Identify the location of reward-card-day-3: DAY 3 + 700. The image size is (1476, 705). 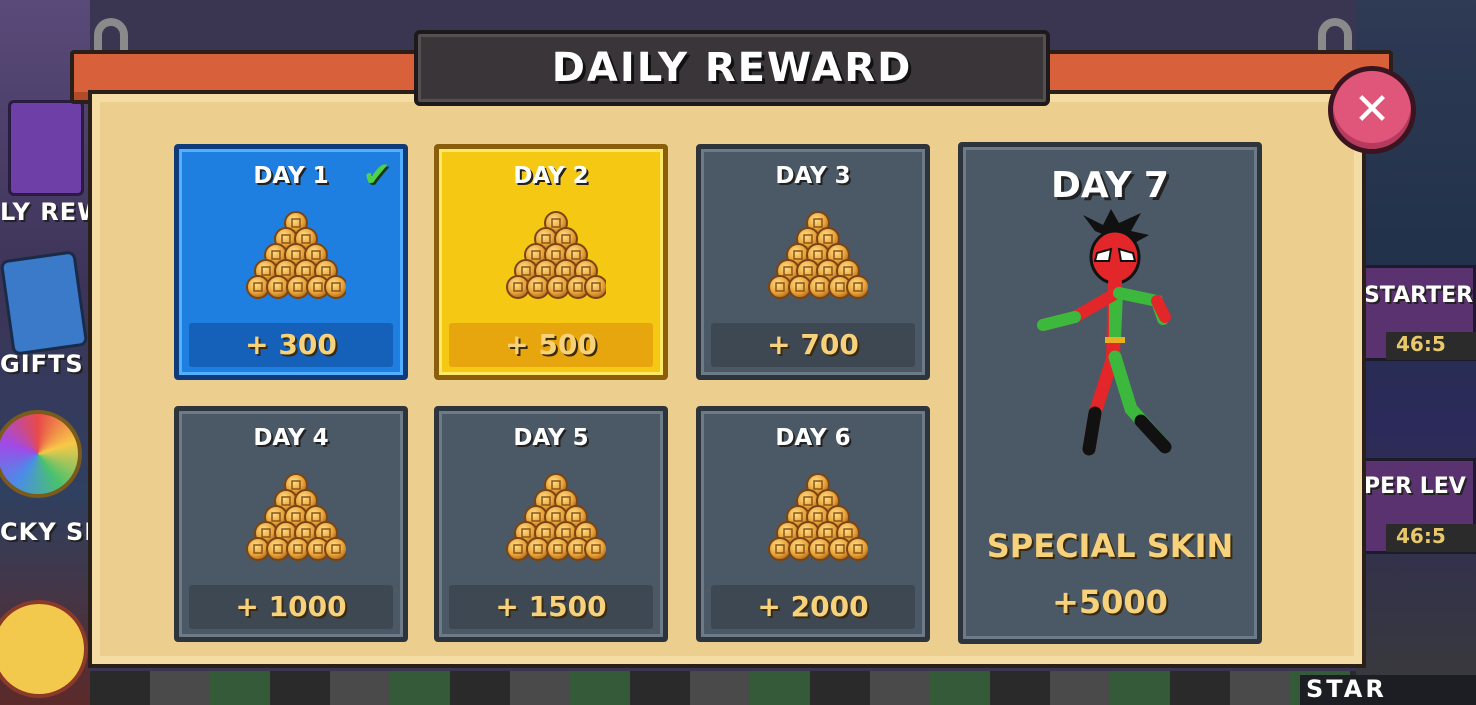
(813, 262).